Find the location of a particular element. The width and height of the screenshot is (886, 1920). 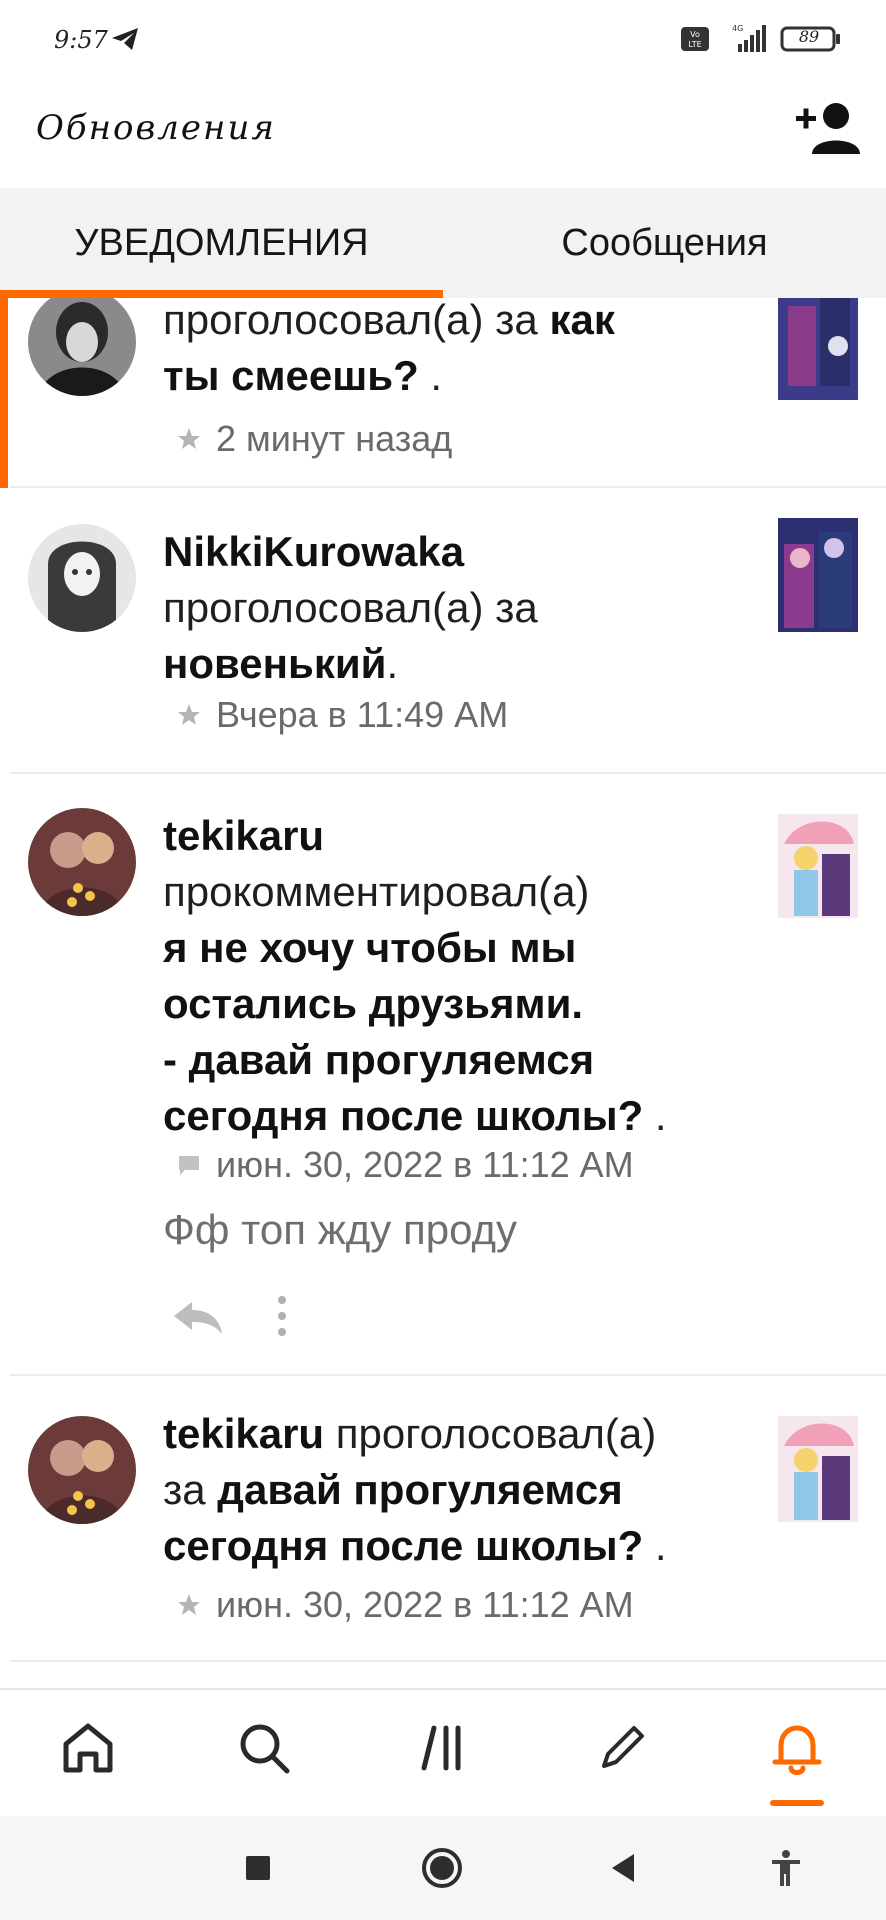

accessibility-icon is located at coordinates (786, 1868).